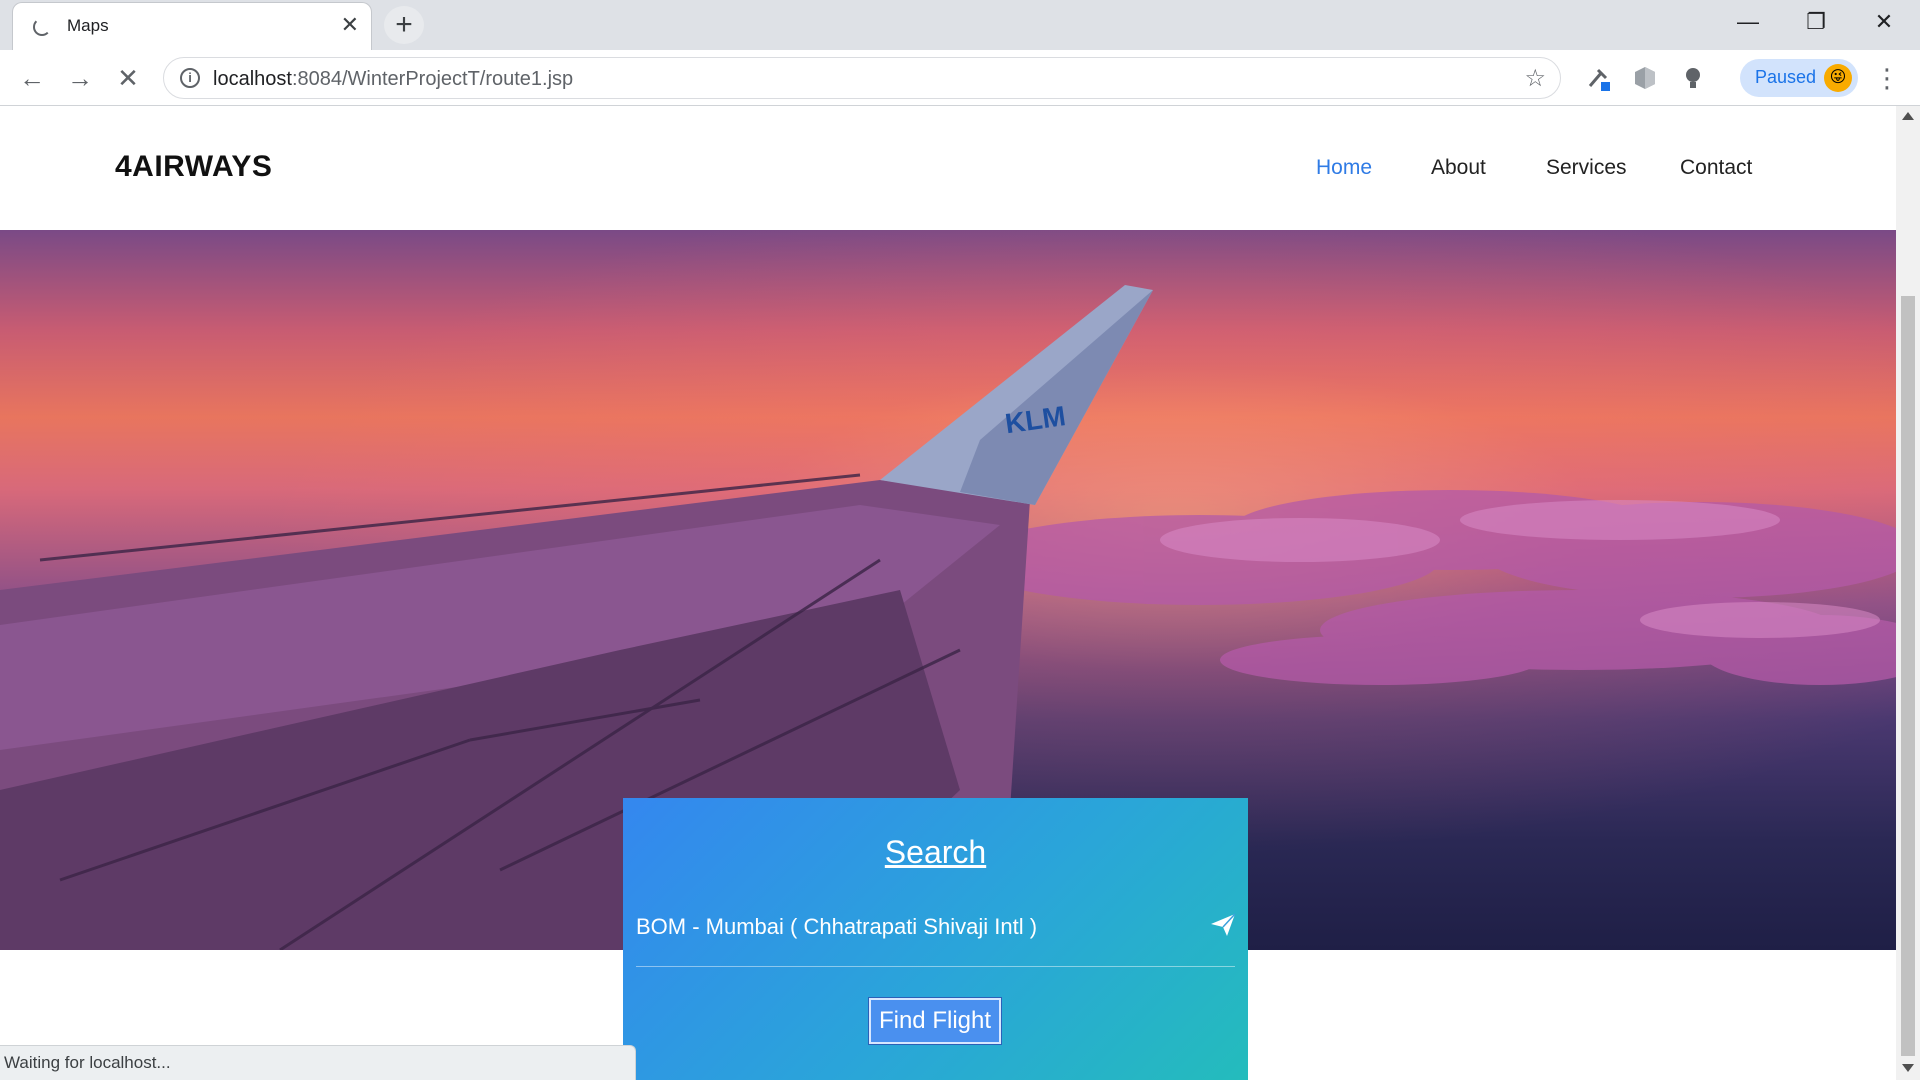 This screenshot has height=1080, width=1920. What do you see at coordinates (1786, 77) in the screenshot?
I see `profile-status: Paused` at bounding box center [1786, 77].